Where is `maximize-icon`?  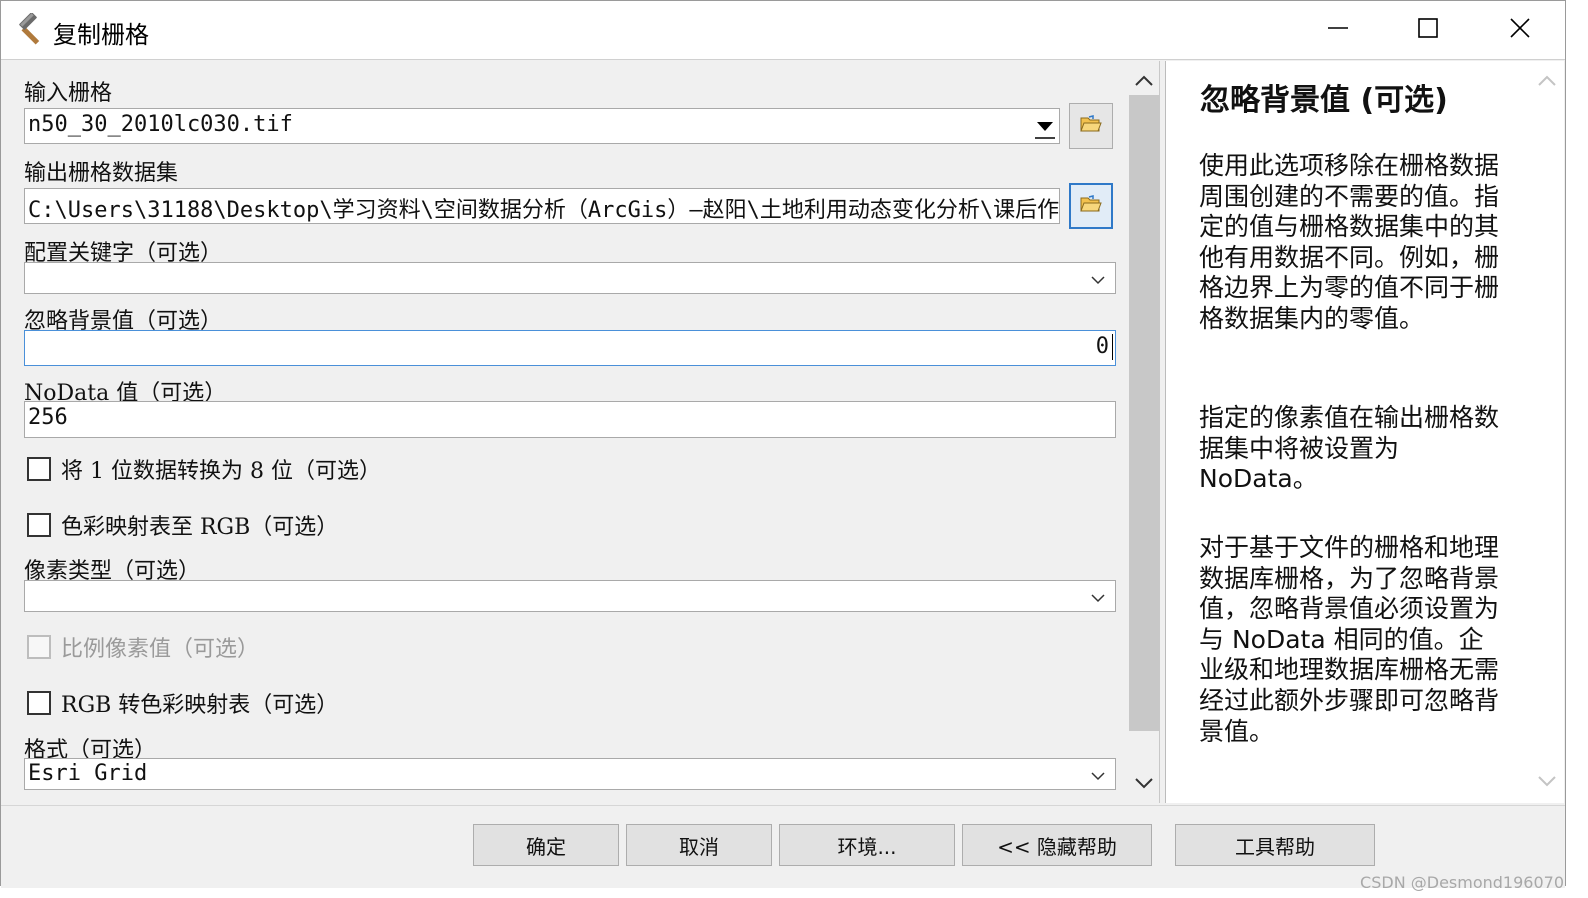
maximize-icon is located at coordinates (1428, 30).